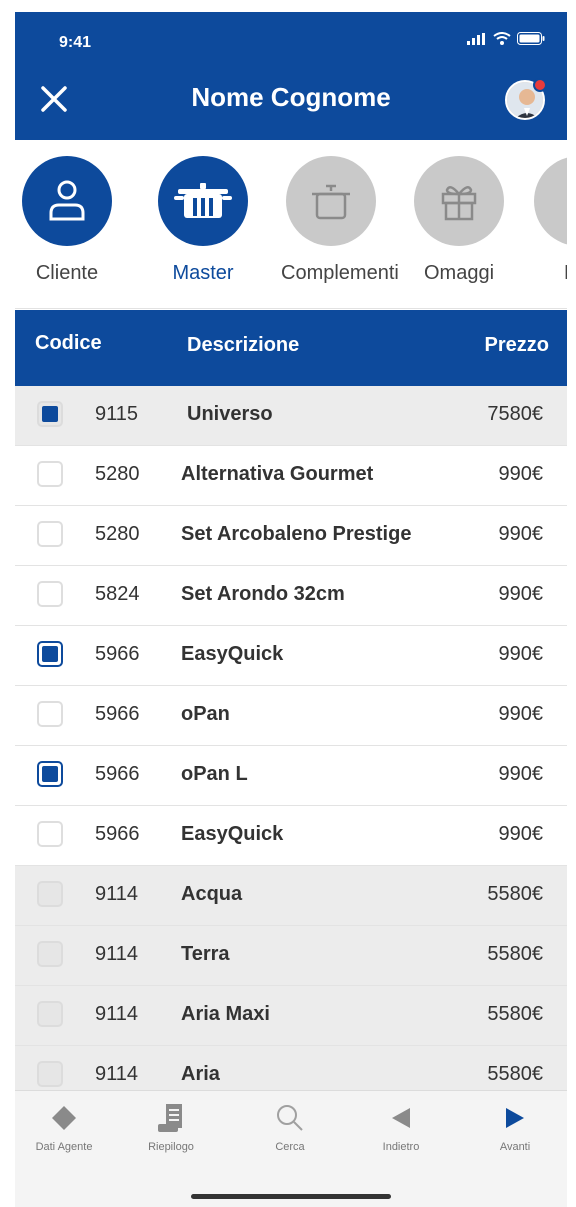  What do you see at coordinates (232, 654) in the screenshot?
I see `row-description: EasyQuick` at bounding box center [232, 654].